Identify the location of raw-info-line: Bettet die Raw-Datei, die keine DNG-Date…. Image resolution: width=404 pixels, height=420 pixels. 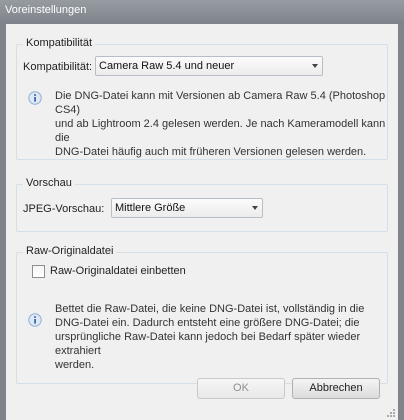
(210, 309).